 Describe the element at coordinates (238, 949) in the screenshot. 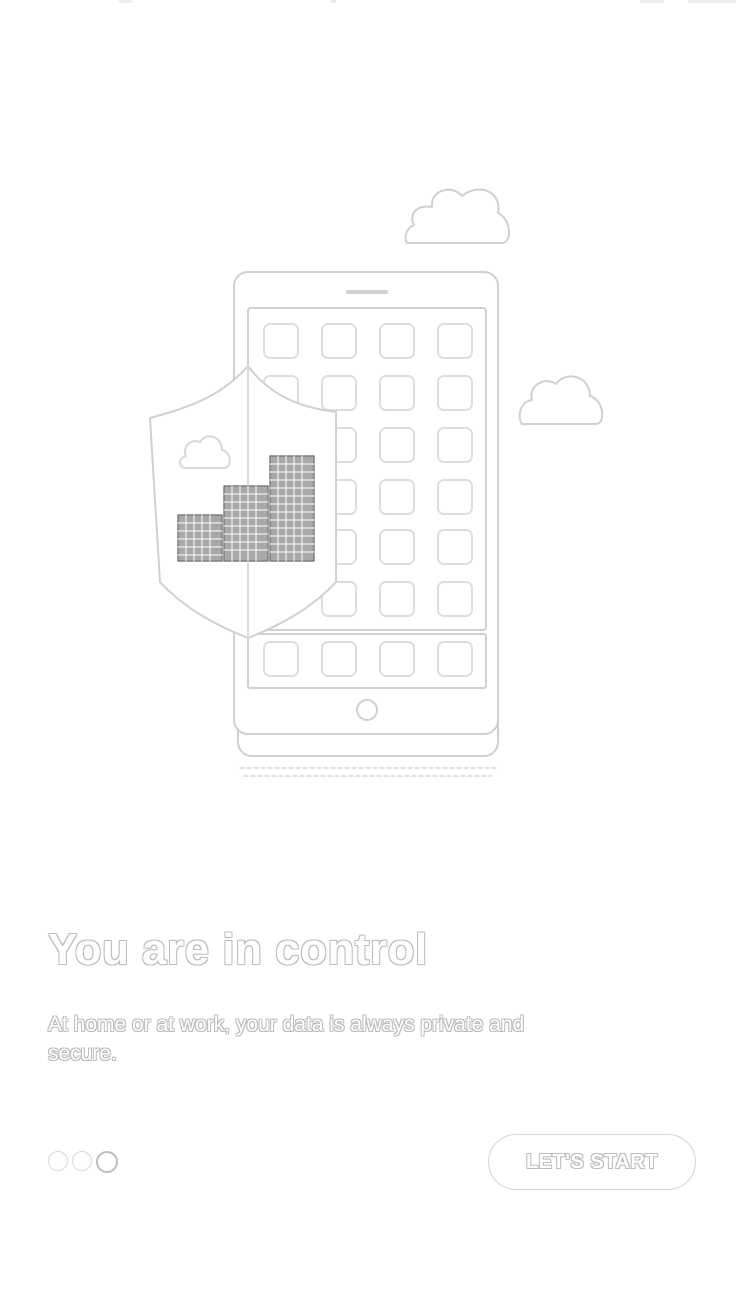

I see `page-title: You are in control` at that location.